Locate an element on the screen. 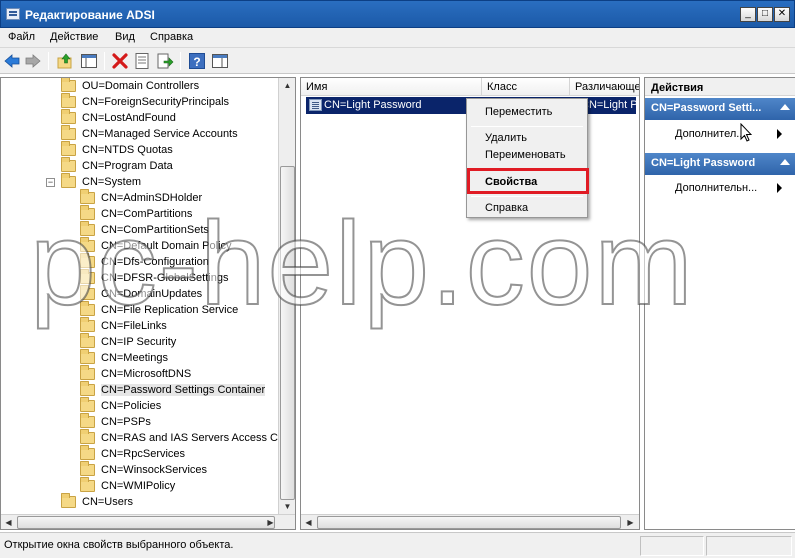 The height and width of the screenshot is (558, 795). close-button: ✕ is located at coordinates (782, 14).